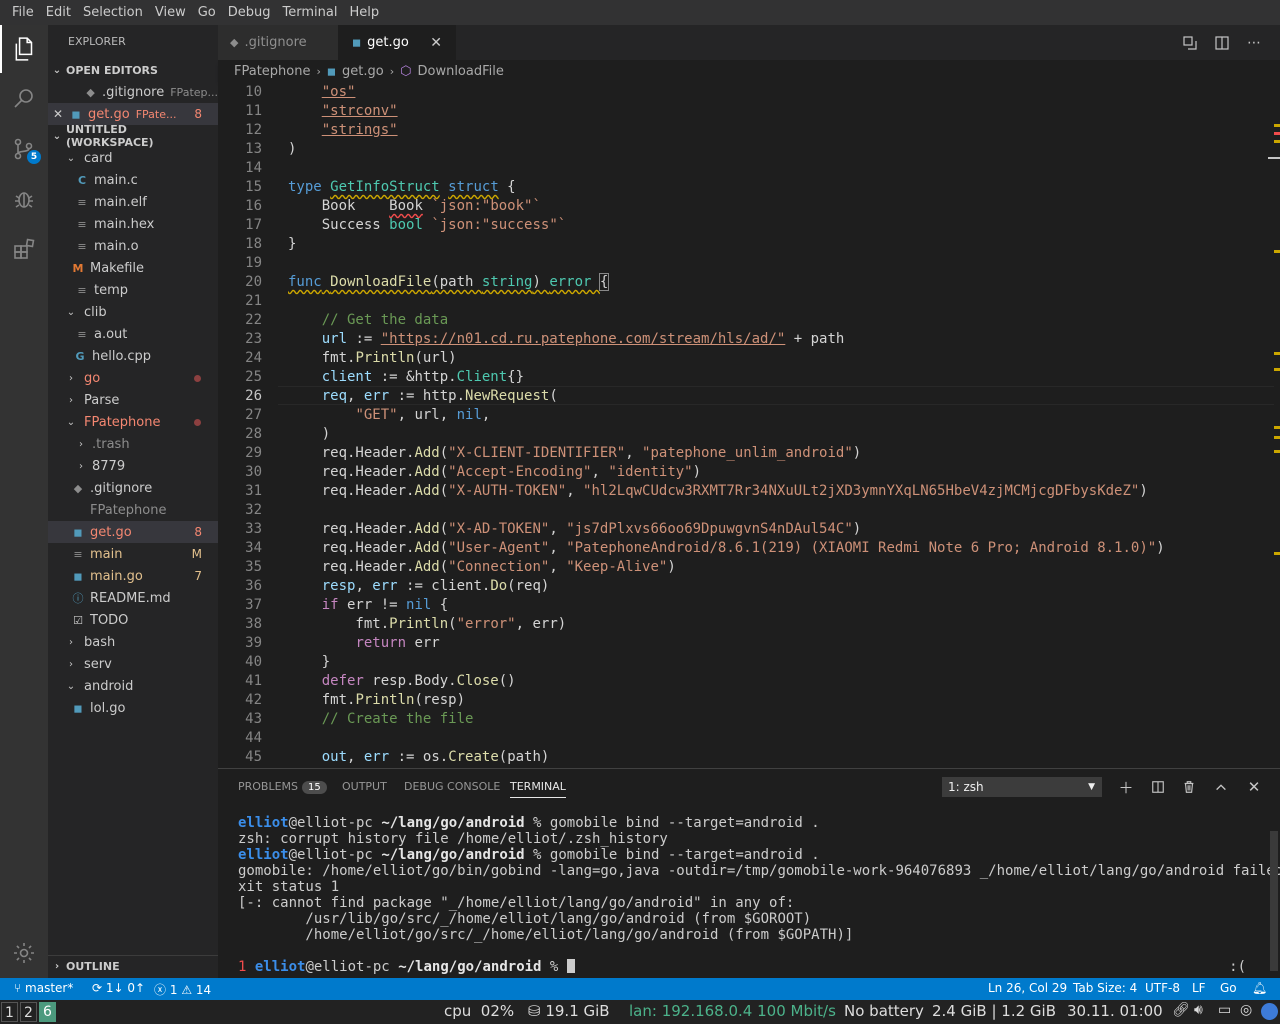  Describe the element at coordinates (452, 786) in the screenshot. I see `tab-debug-console: DEBUG CONSOLE` at that location.